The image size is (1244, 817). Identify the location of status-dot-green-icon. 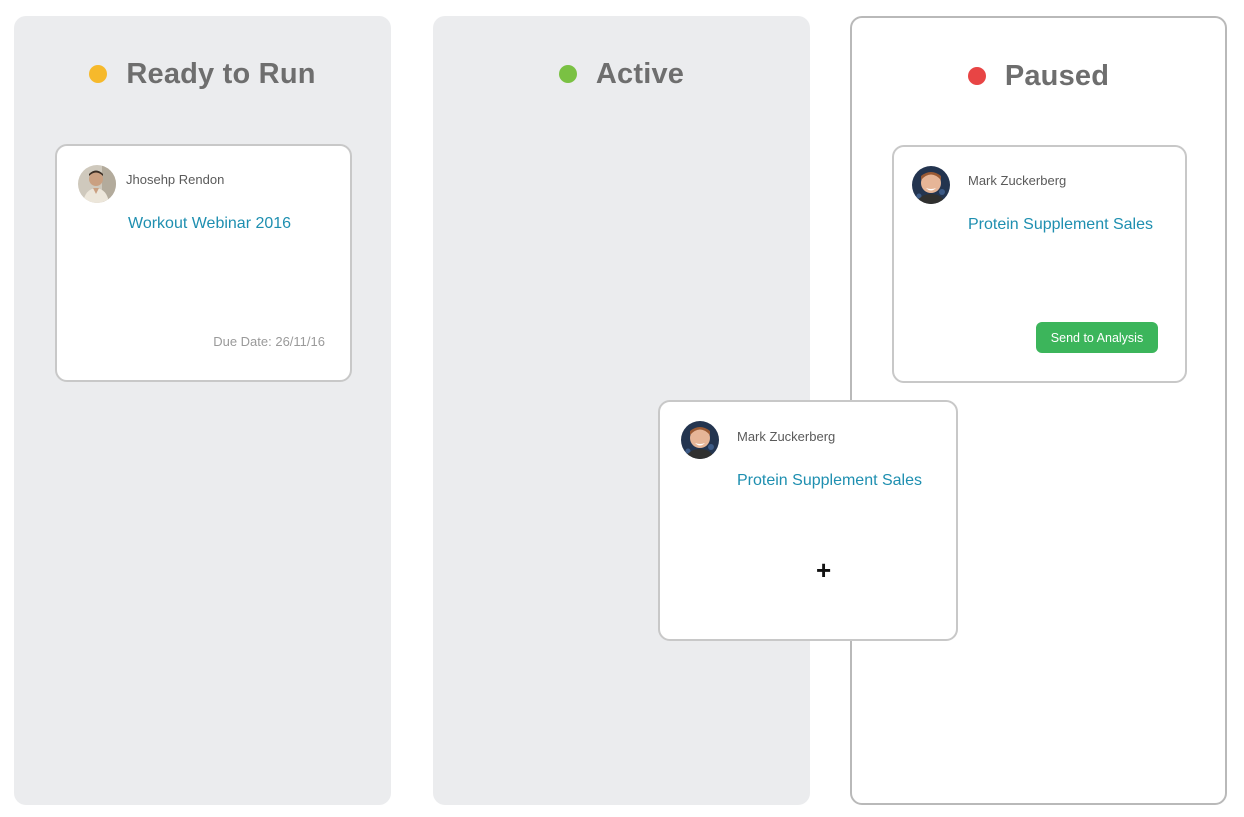
(567, 74).